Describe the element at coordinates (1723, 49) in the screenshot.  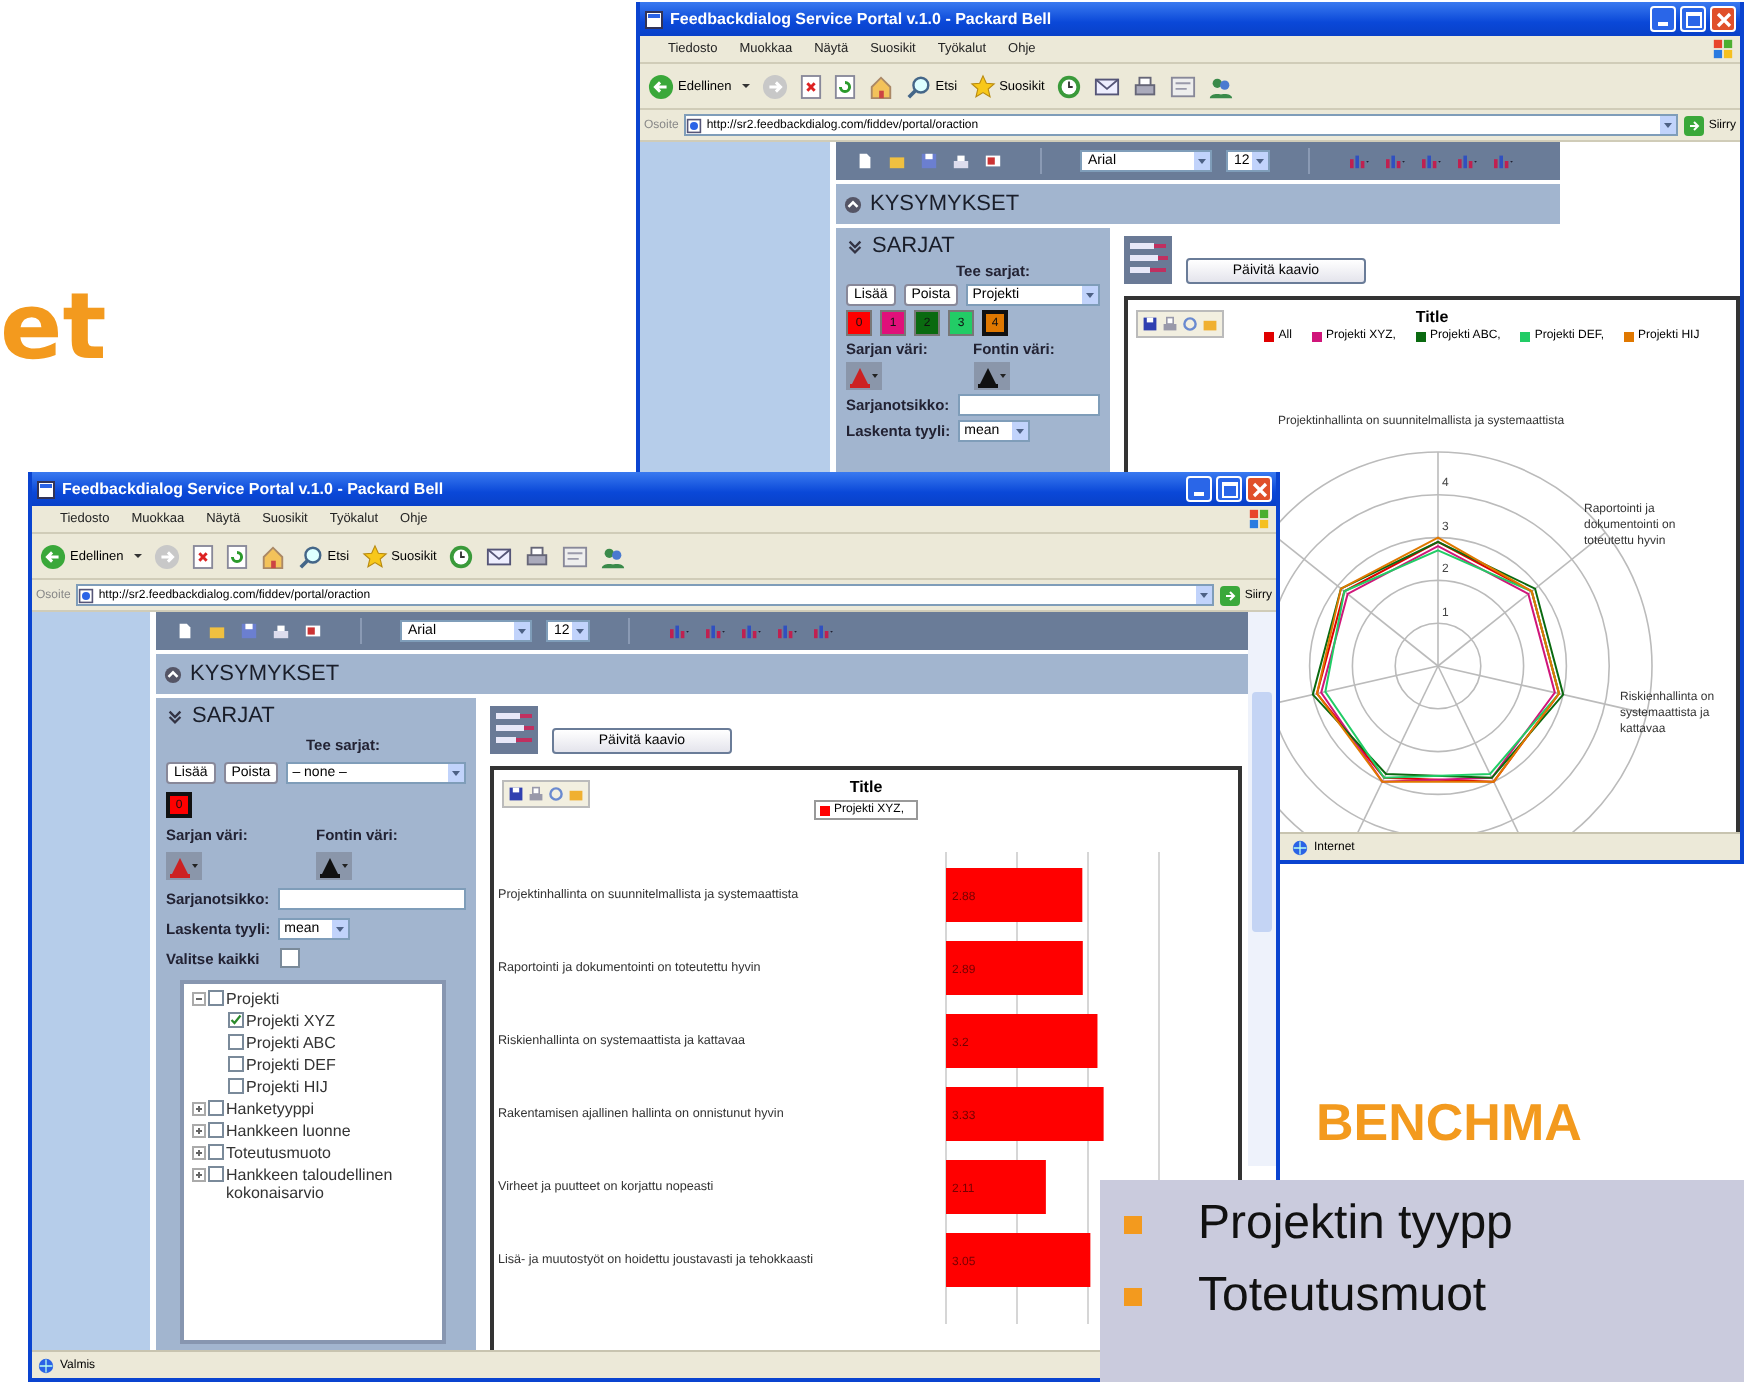
I see `windows-flag-icon` at that location.